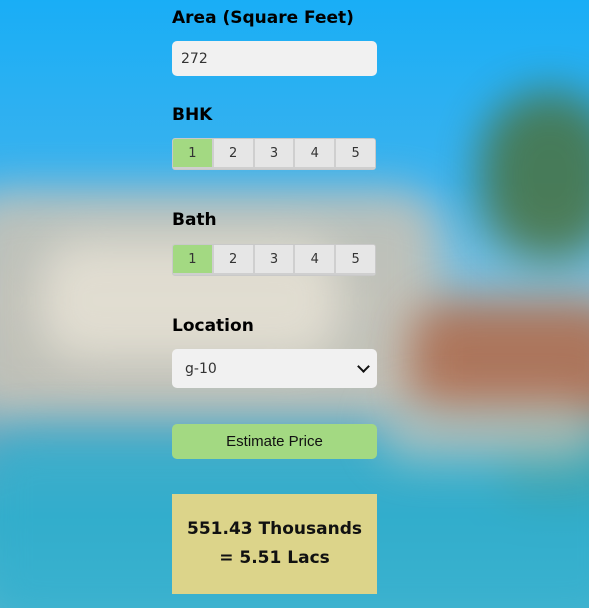  Describe the element at coordinates (355, 154) in the screenshot. I see `bhk-option-5: 5` at that location.